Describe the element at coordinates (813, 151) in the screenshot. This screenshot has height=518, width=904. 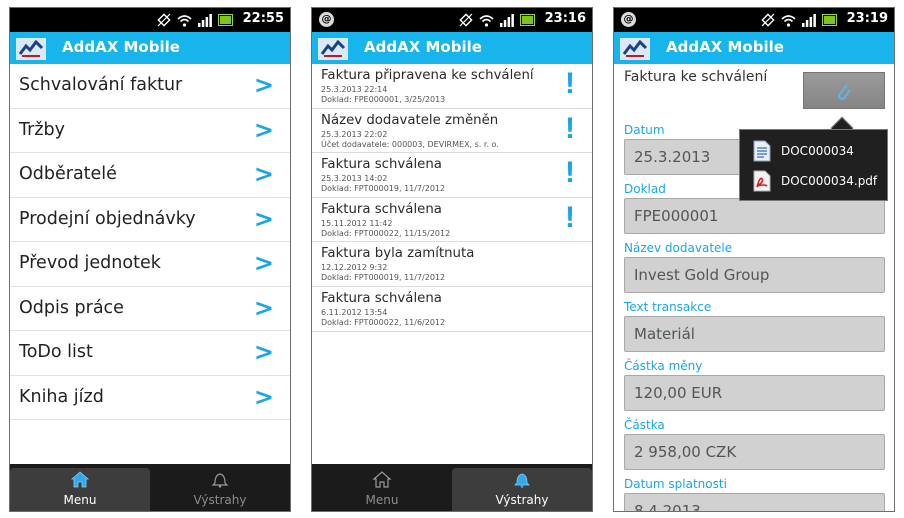
I see `attachment-item-doc: DOC000034` at that location.